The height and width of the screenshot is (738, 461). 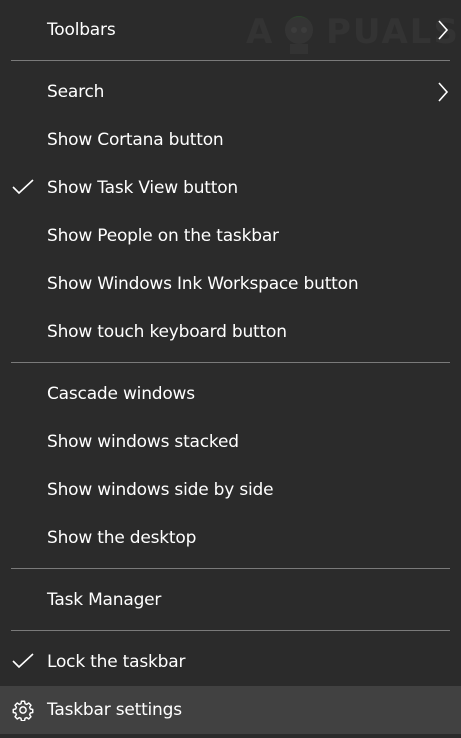 What do you see at coordinates (163, 236) in the screenshot?
I see `menu-item-label: Show People on the taskbar` at bounding box center [163, 236].